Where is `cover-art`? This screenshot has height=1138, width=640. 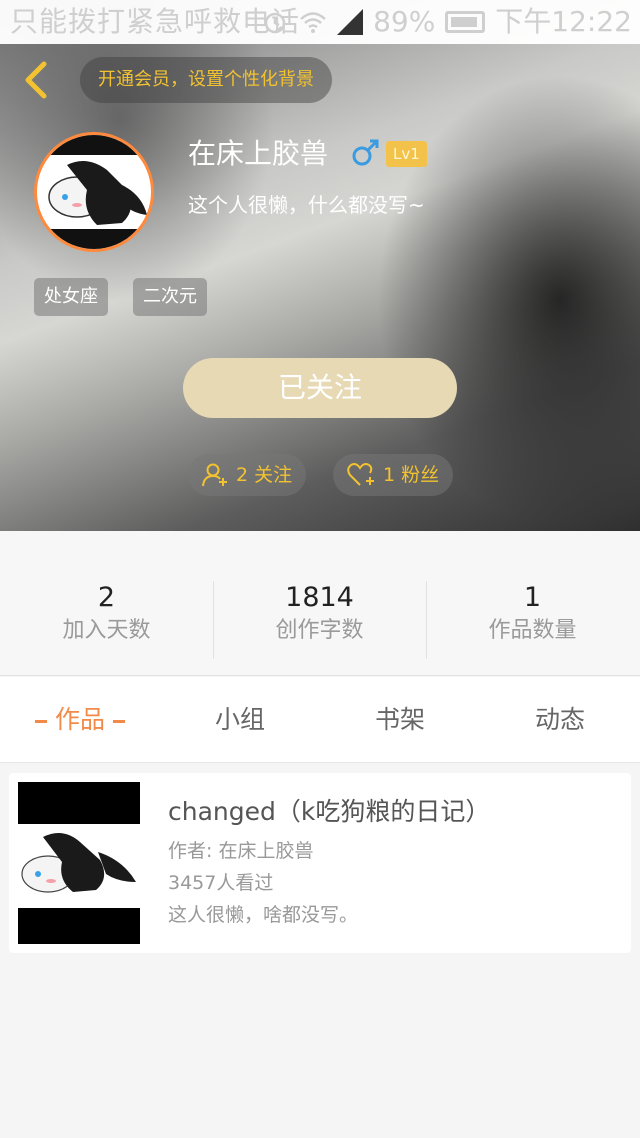
cover-art is located at coordinates (79, 863).